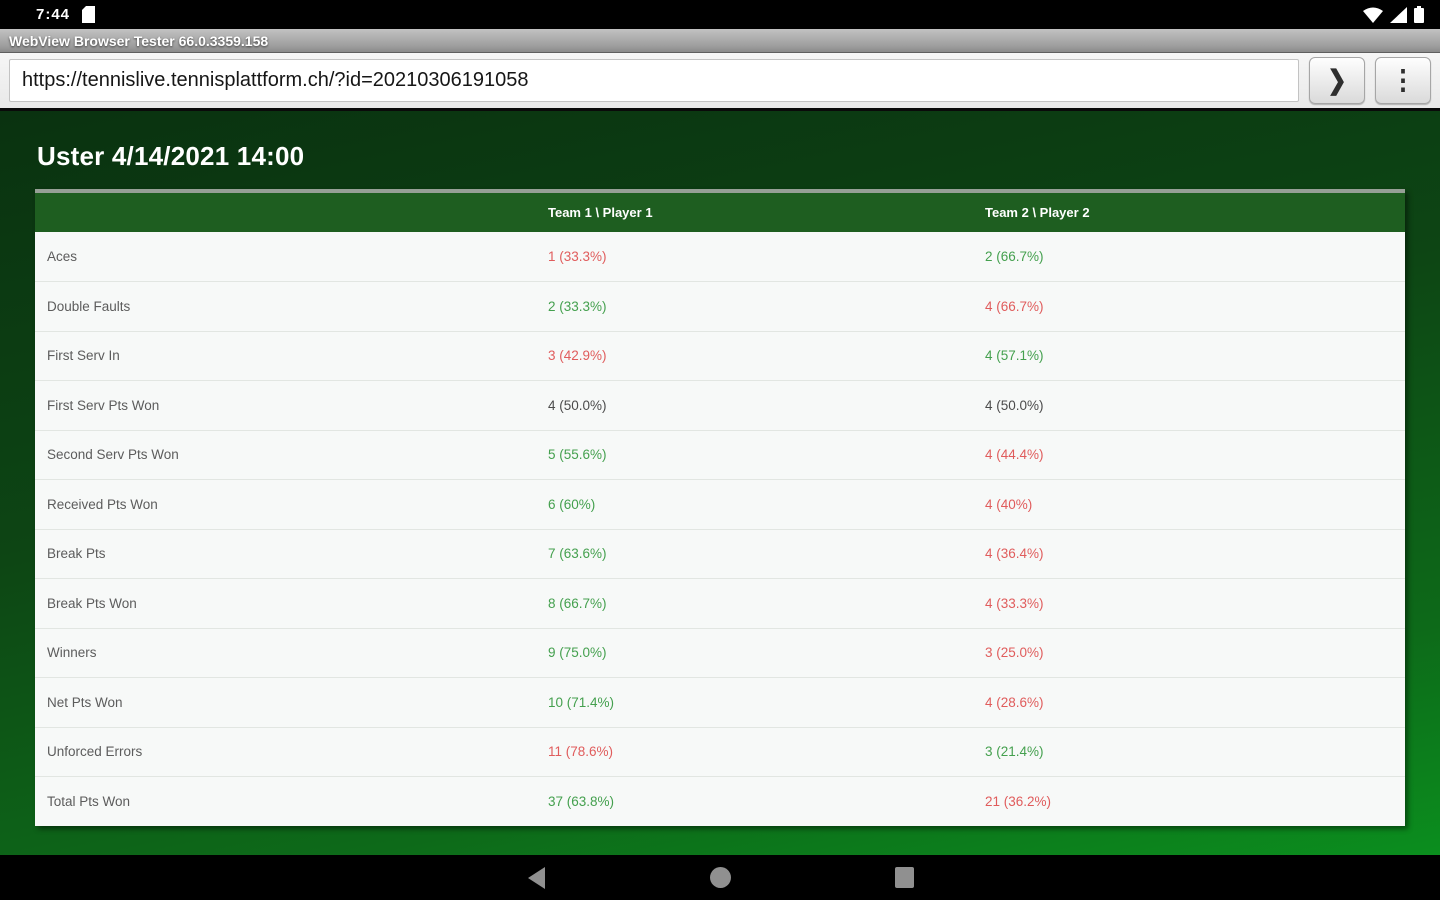 Image resolution: width=1440 pixels, height=900 pixels. Describe the element at coordinates (285, 257) in the screenshot. I see `stat-label: Aces` at that location.